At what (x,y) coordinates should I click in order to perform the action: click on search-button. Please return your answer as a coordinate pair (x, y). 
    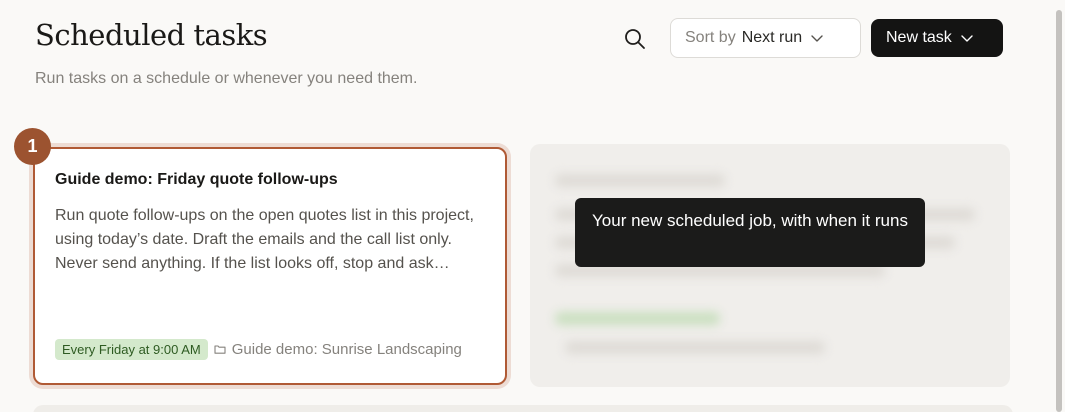
    Looking at the image, I should click on (635, 39).